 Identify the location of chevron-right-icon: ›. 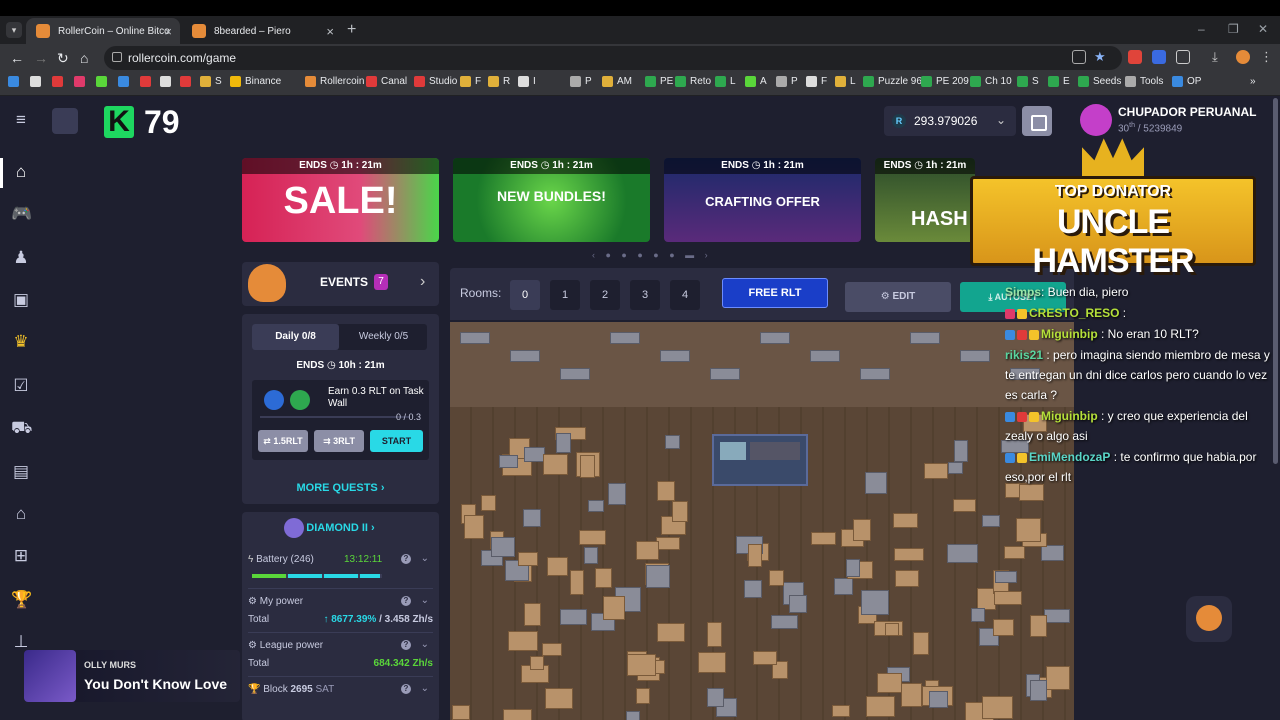
(422, 282).